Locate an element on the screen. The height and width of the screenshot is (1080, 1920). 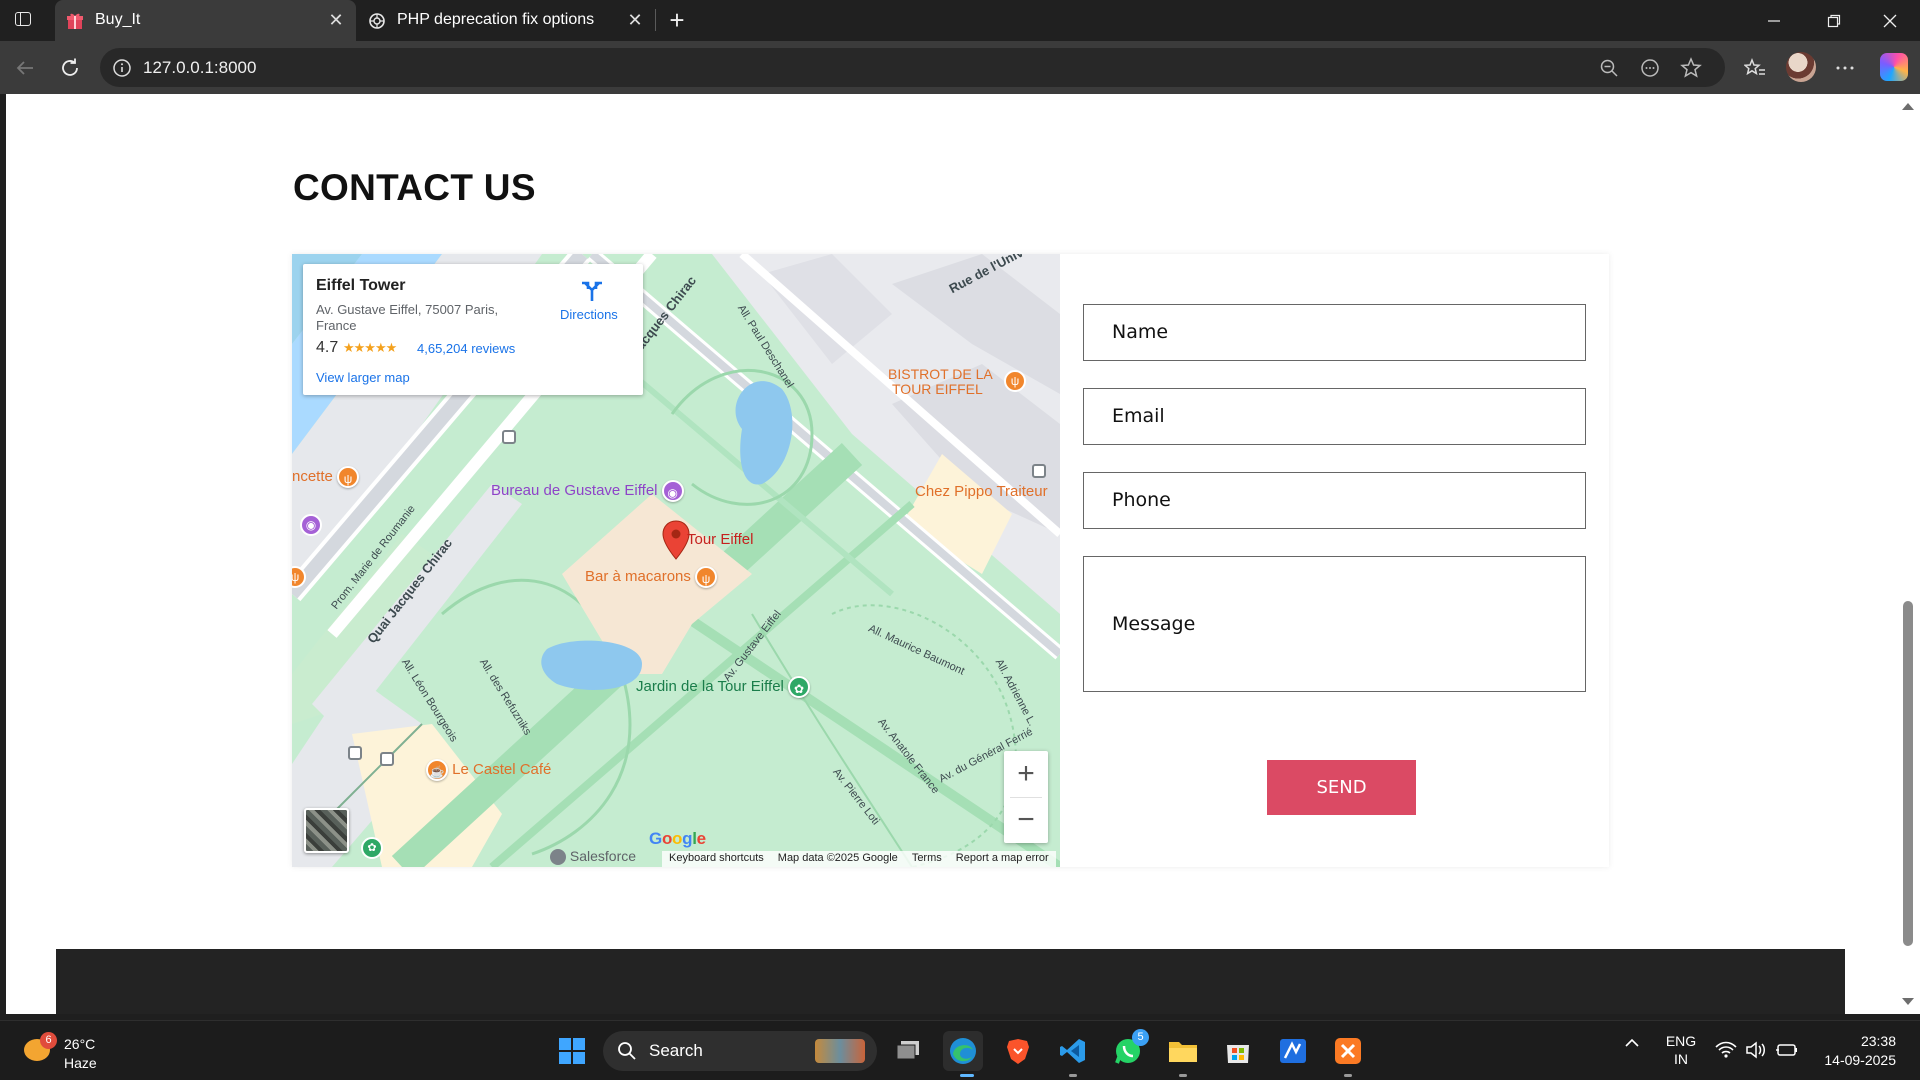
poi-jardin: Jardin de la Tour Eiffel ✿ is located at coordinates (723, 687).